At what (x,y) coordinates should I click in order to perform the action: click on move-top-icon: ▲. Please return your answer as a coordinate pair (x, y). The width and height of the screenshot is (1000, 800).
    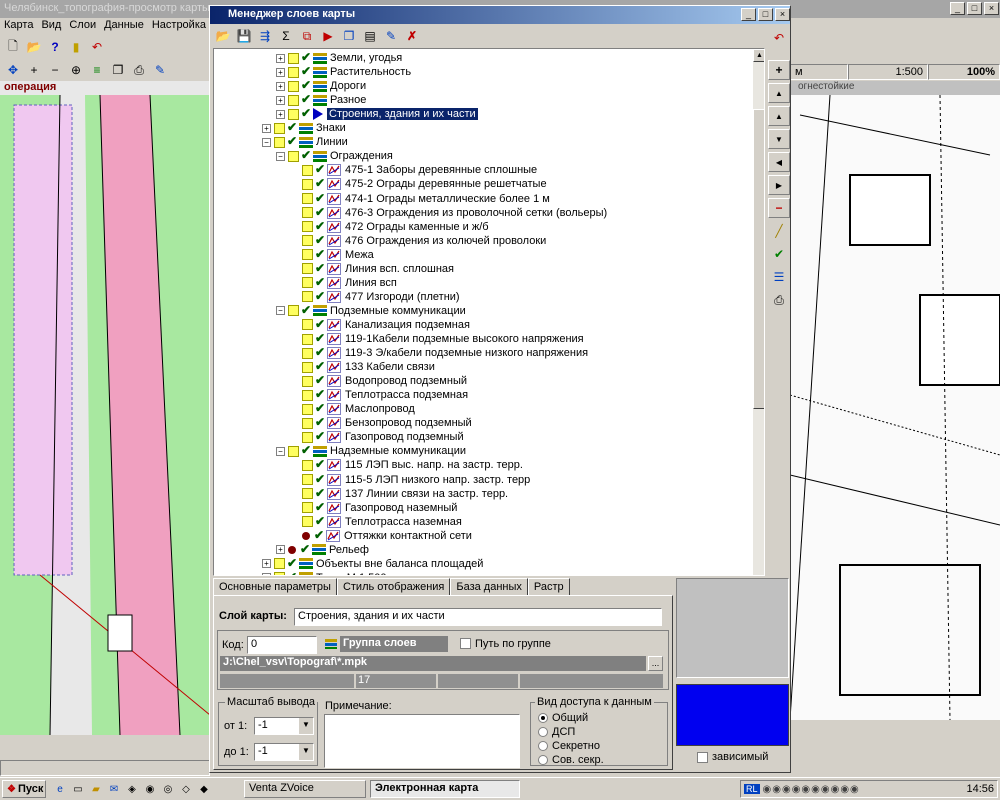
    Looking at the image, I should click on (779, 93).